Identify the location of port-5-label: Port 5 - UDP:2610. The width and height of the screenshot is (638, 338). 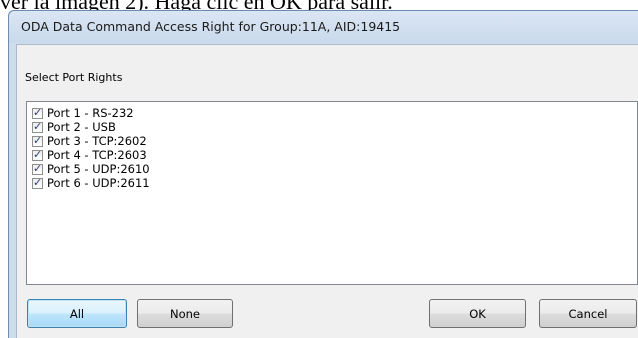
(98, 169).